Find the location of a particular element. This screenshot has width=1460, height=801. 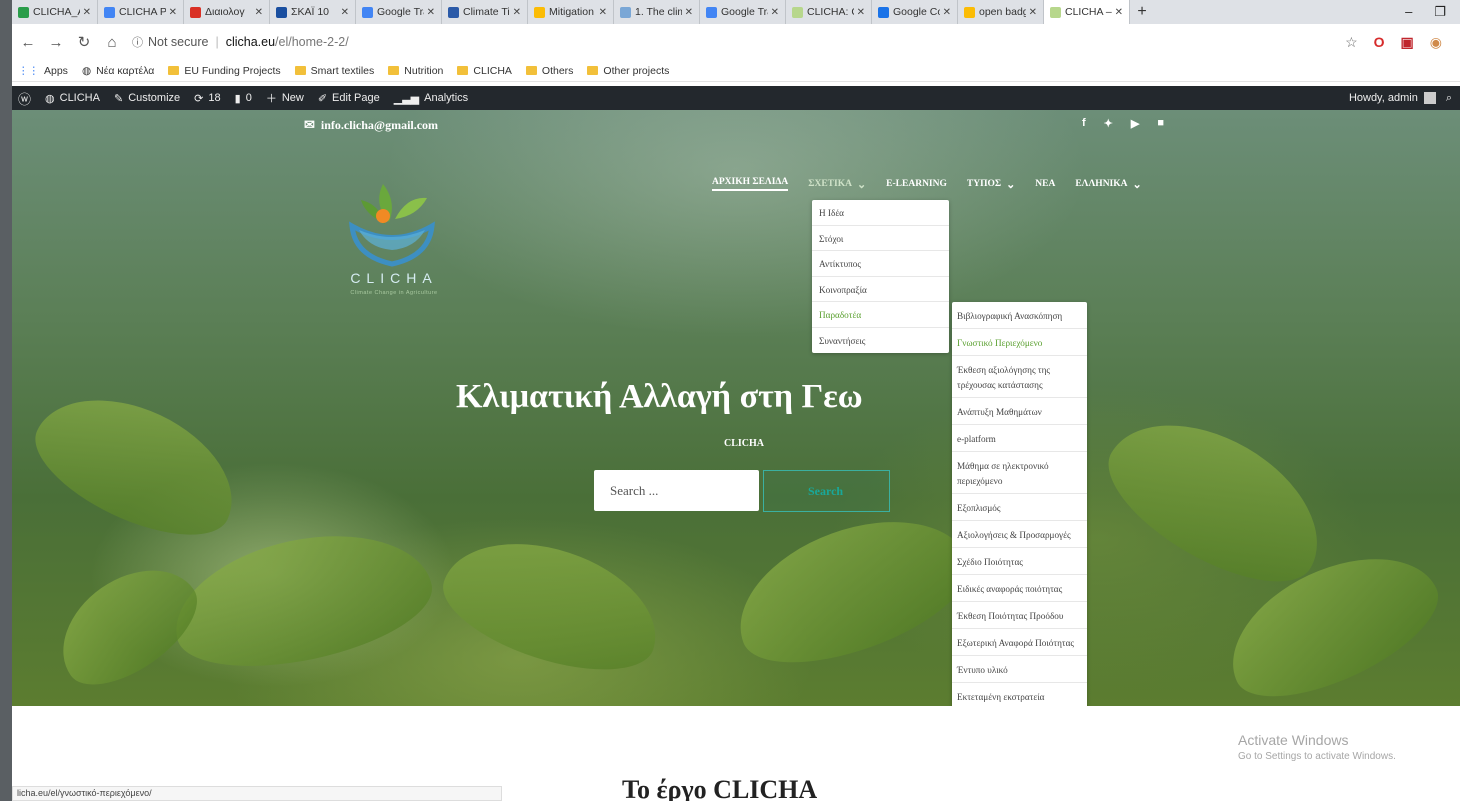

nav-item: E-LEARNING is located at coordinates (916, 184).